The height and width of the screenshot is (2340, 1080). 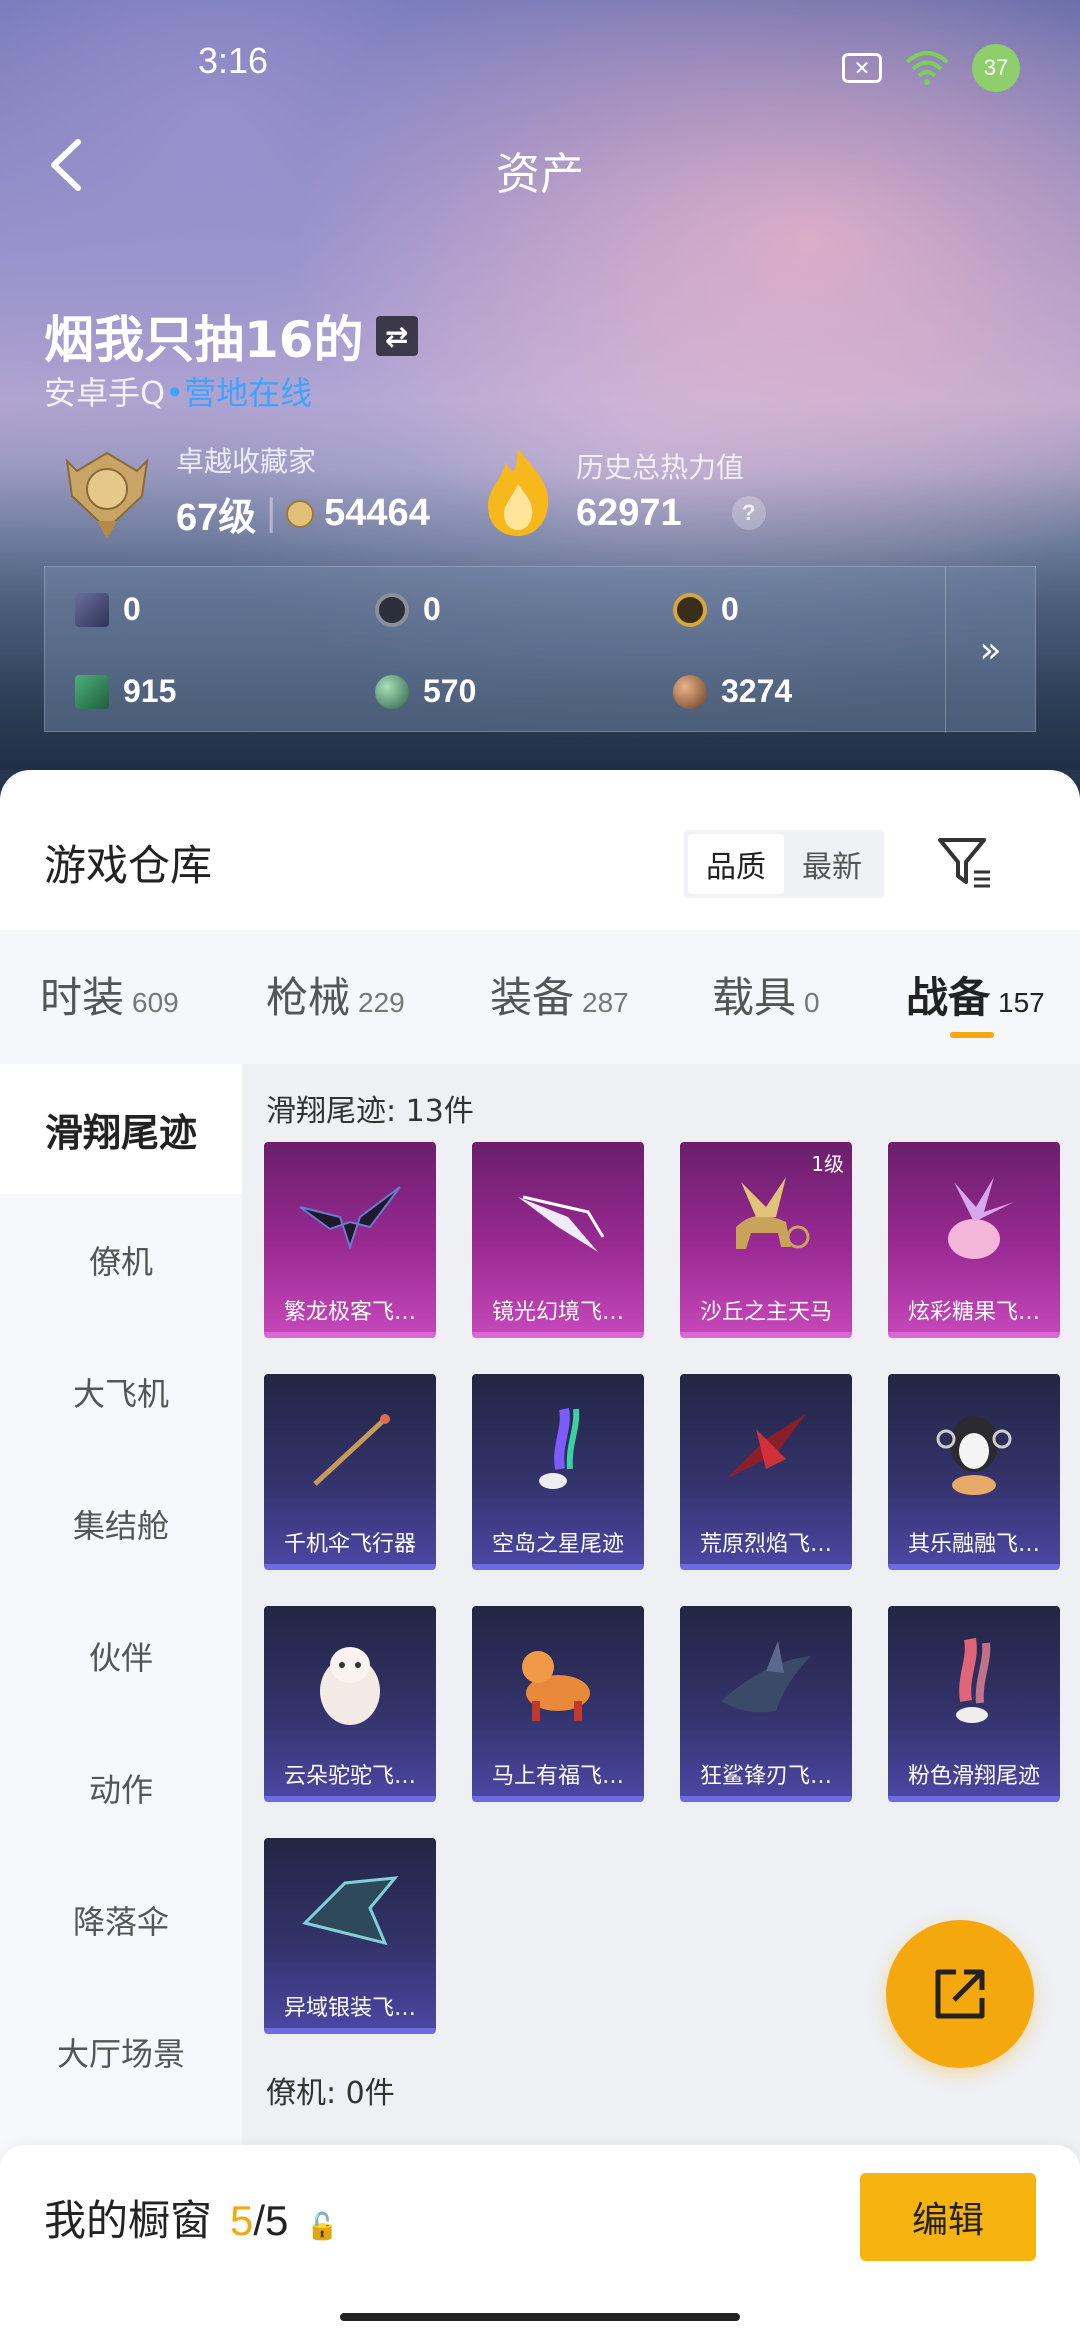 What do you see at coordinates (540, 174) in the screenshot?
I see `page-title: 资产` at bounding box center [540, 174].